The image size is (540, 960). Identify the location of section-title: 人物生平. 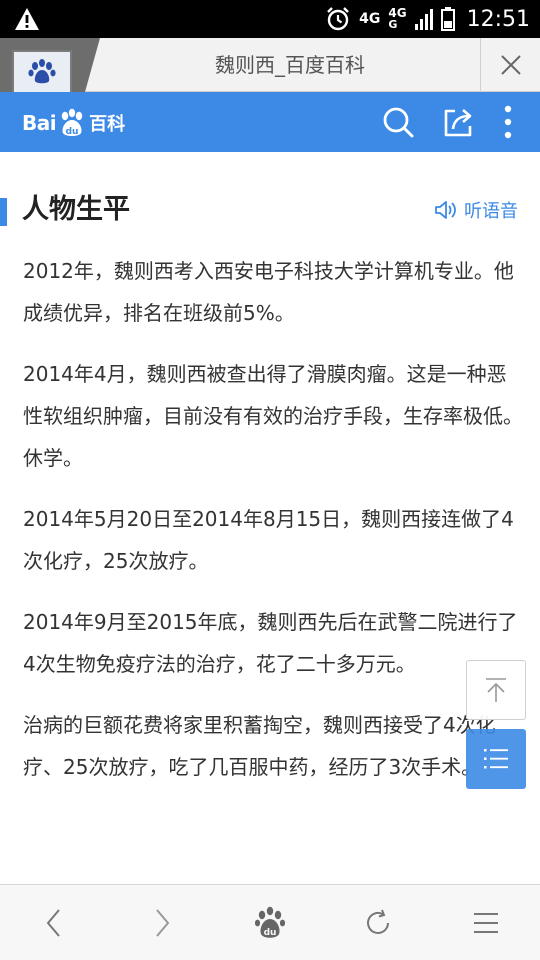
(76, 209).